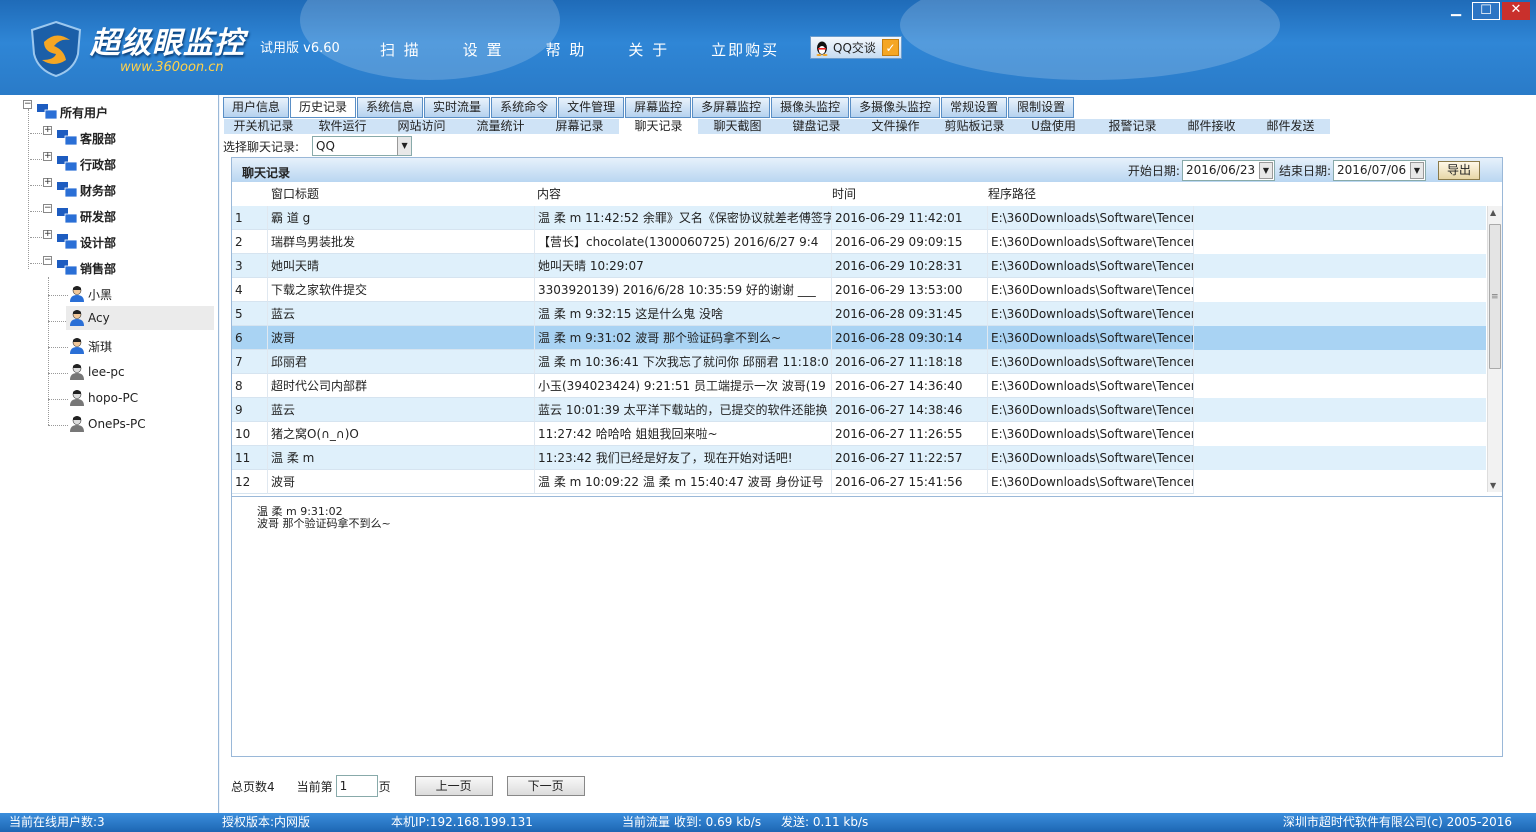 This screenshot has width=1536, height=832. I want to click on tree-group-label: 行政部, so click(98, 164).